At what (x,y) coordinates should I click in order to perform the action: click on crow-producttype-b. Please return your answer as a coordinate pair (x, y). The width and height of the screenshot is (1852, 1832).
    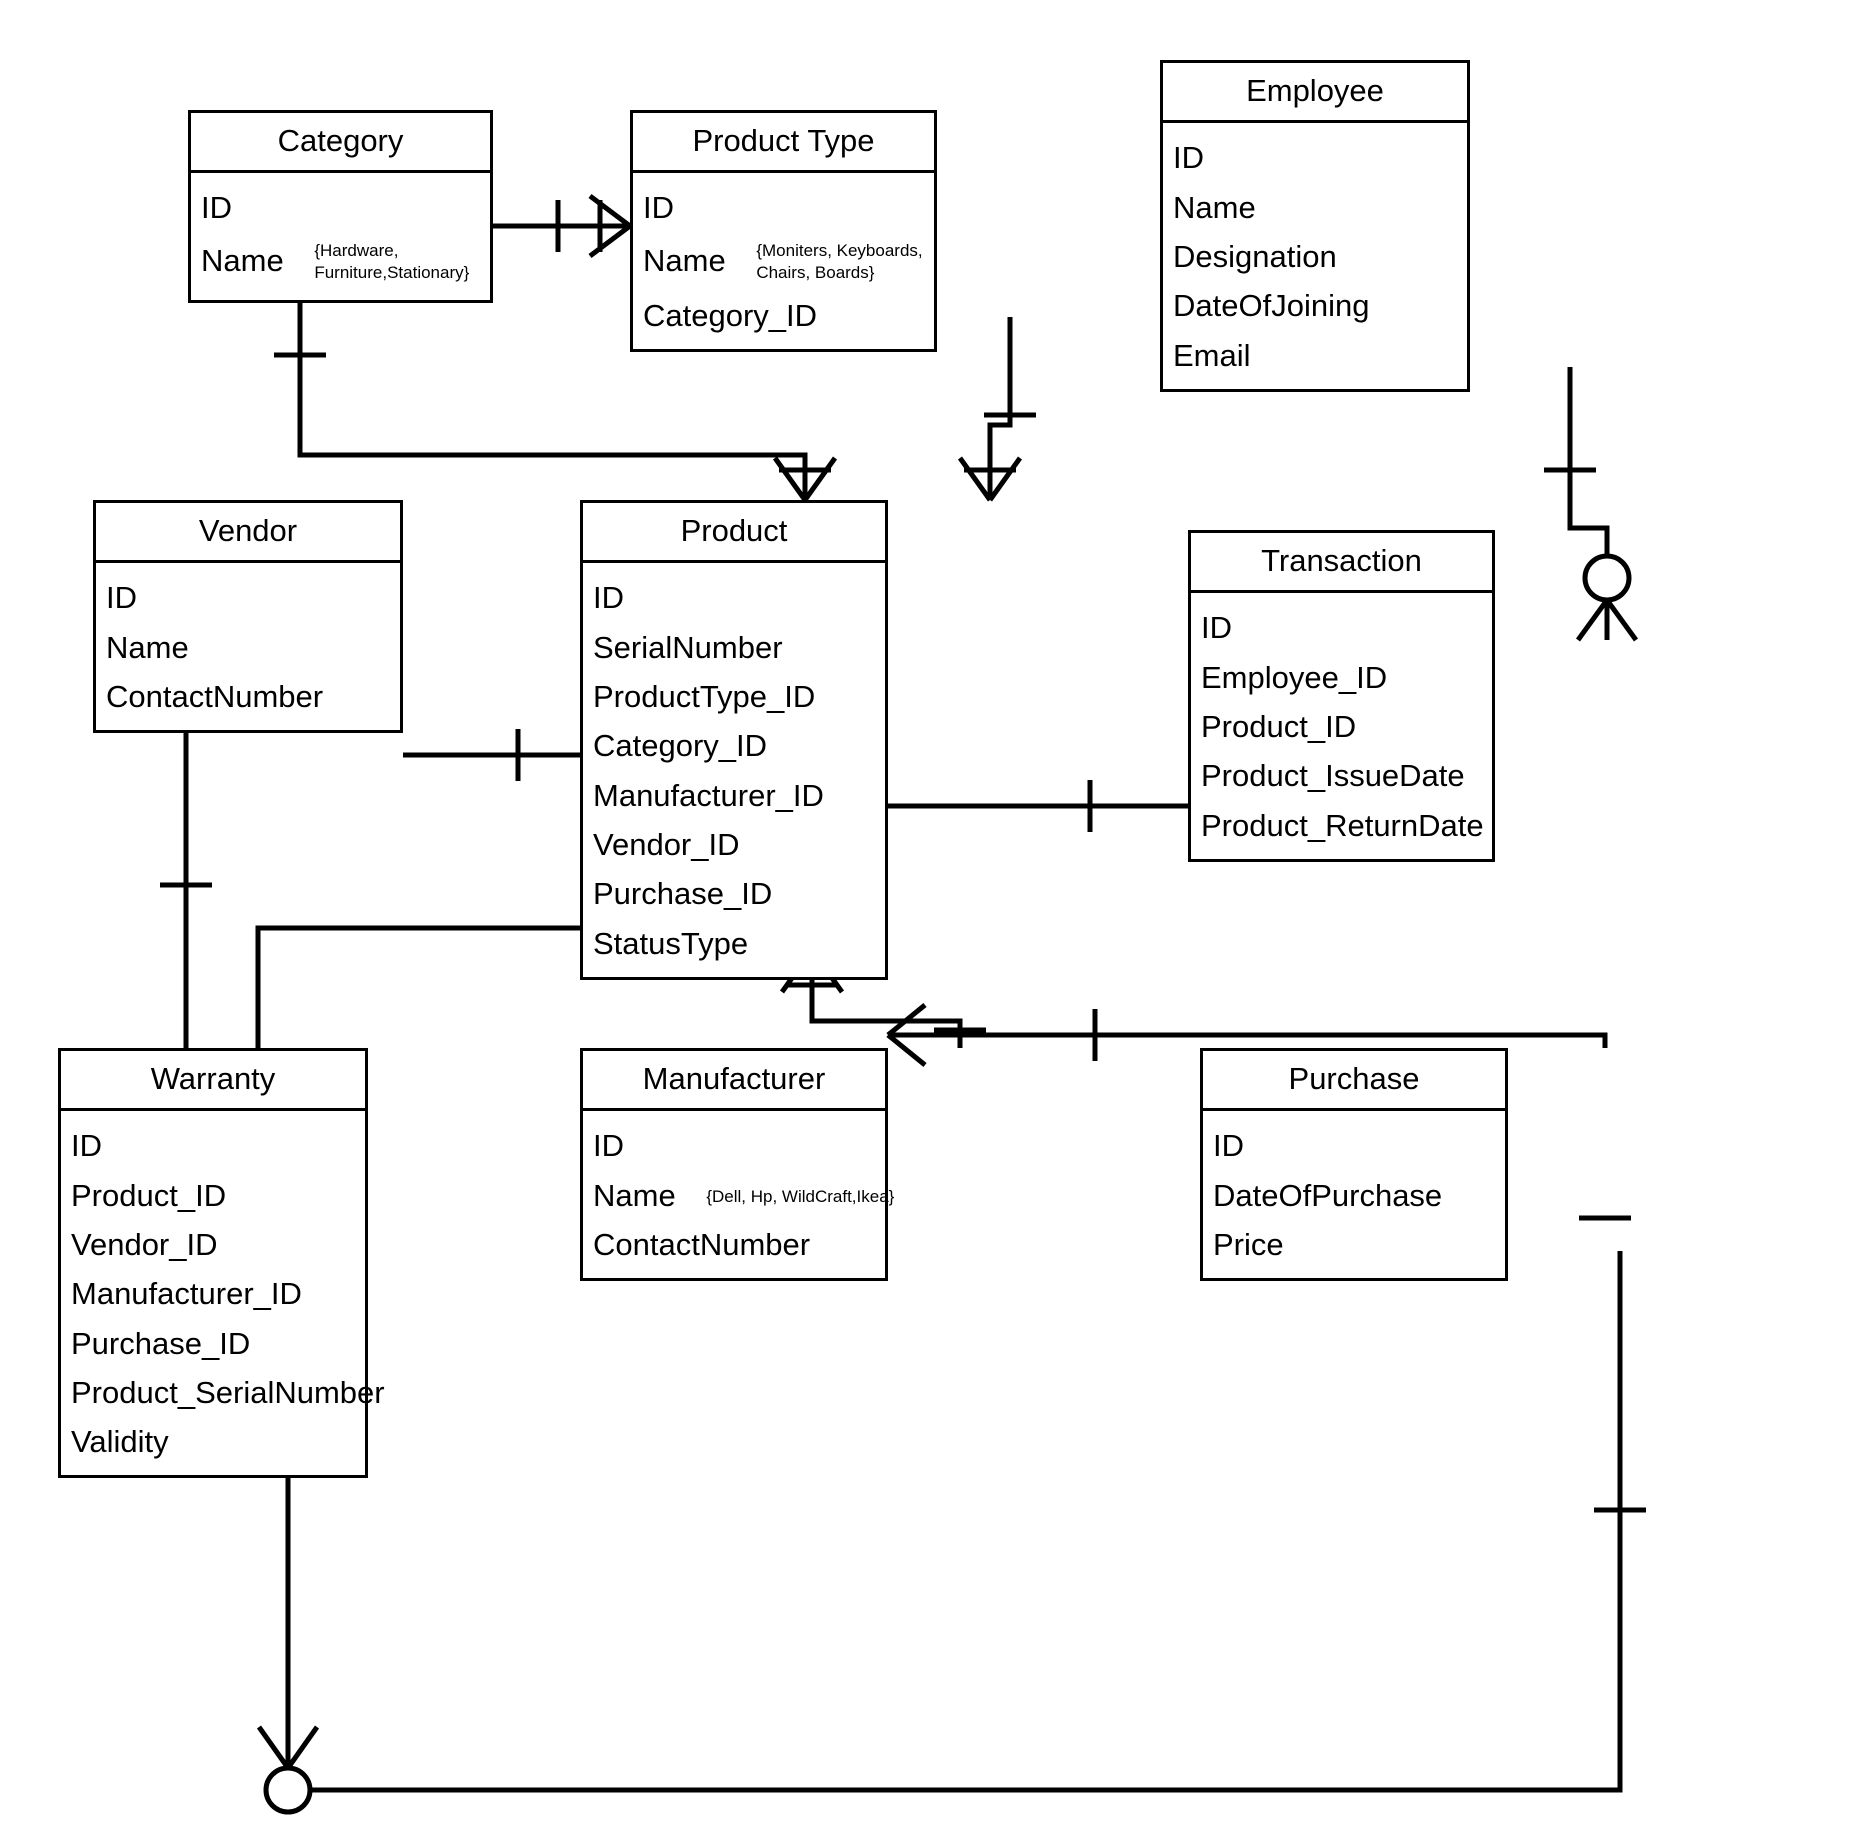
    Looking at the image, I should click on (610, 241).